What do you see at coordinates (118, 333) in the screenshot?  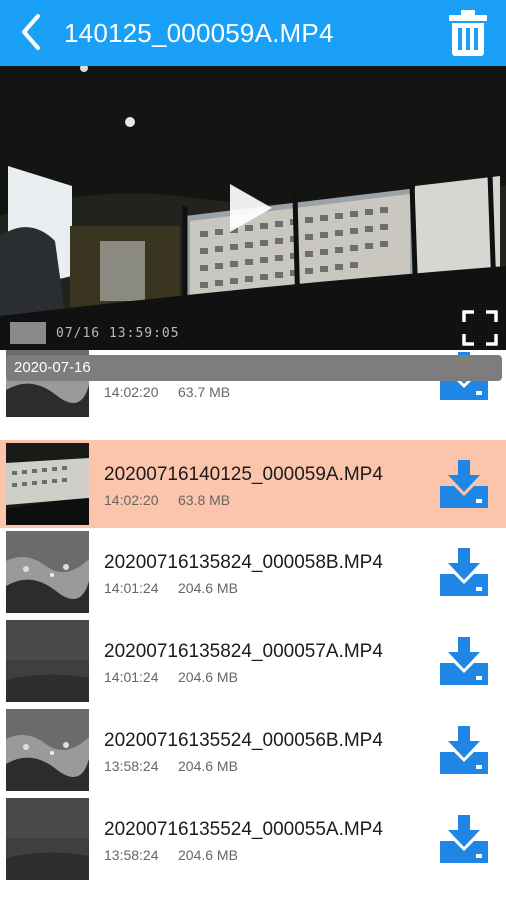 I see `video-timestamp-overlay: 07/16 13:59:05` at bounding box center [118, 333].